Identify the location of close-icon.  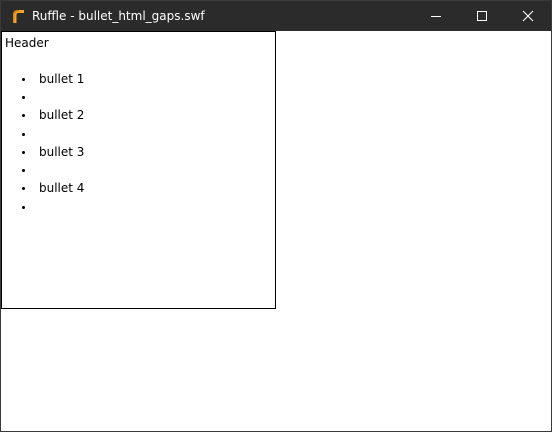
(528, 16).